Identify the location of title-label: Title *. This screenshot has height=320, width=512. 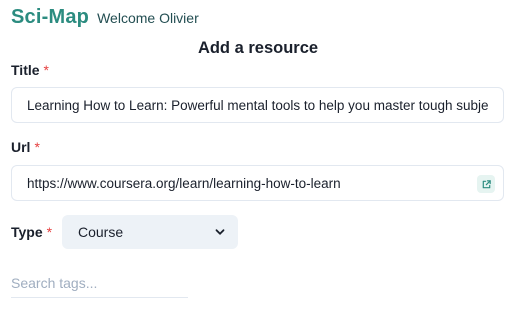
(30, 70).